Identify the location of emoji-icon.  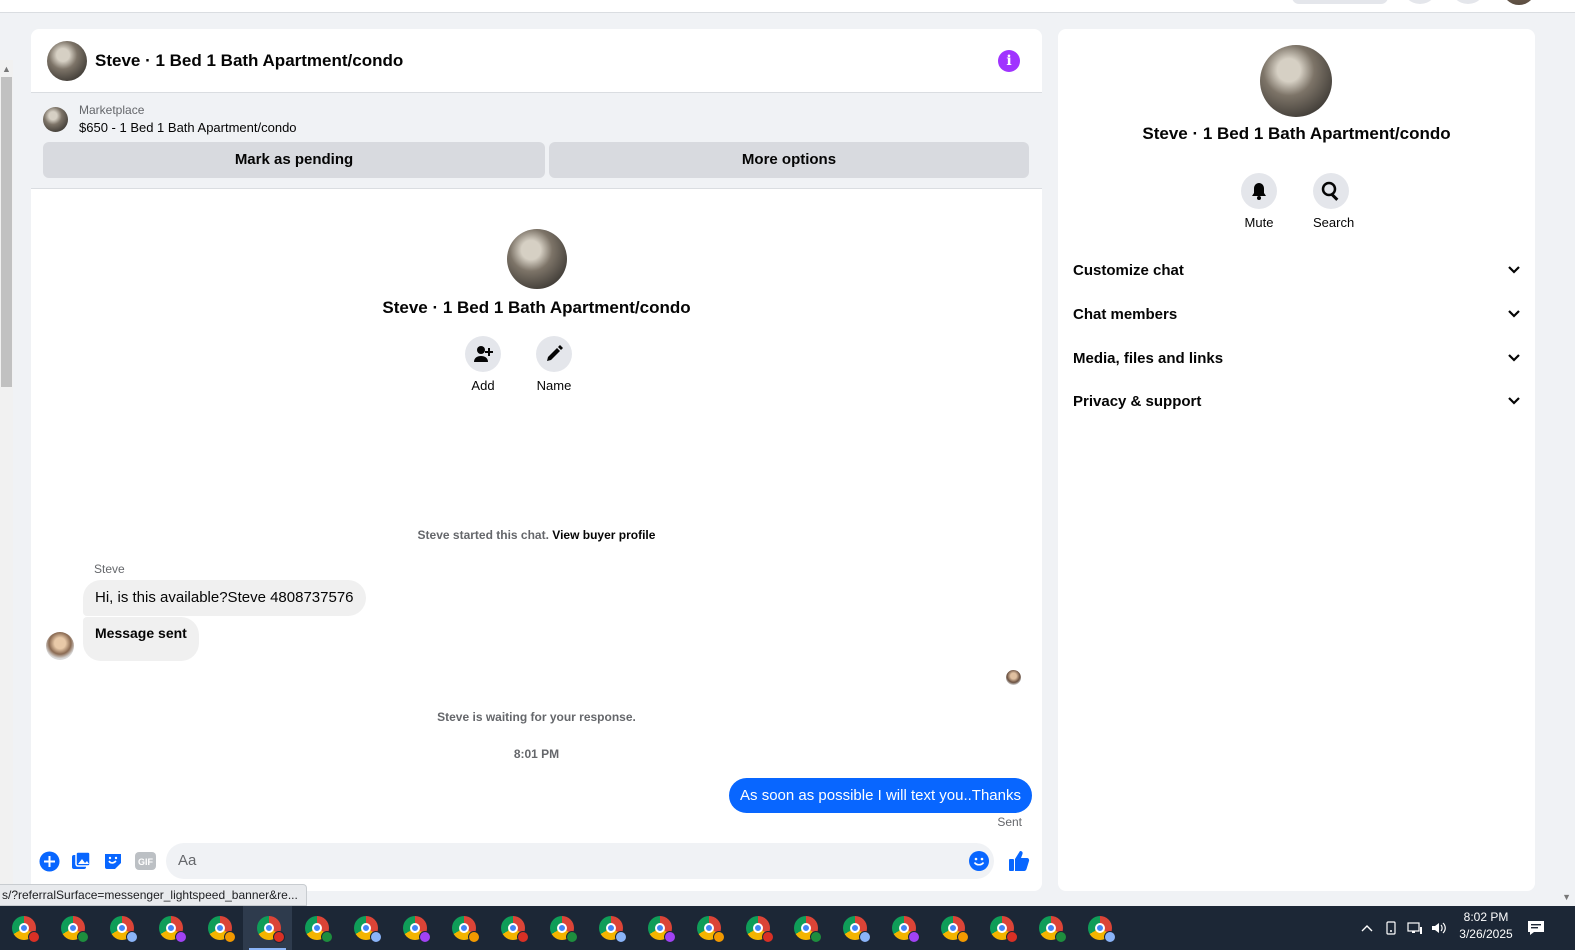
(979, 861).